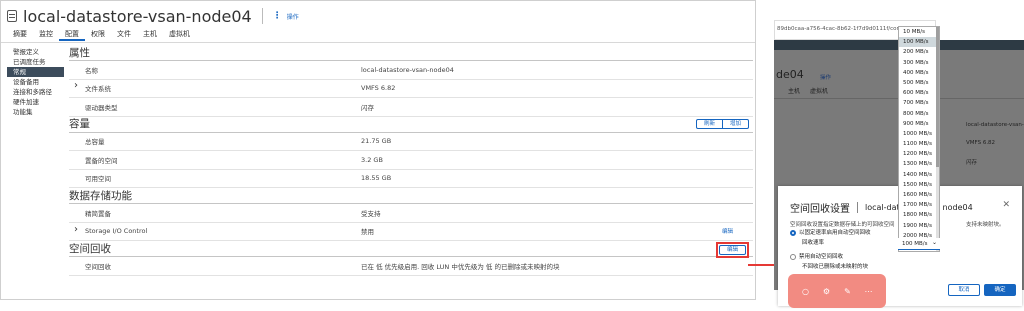 The height and width of the screenshot is (311, 1024). I want to click on dropdown-option: 10 MB/s, so click(919, 32).